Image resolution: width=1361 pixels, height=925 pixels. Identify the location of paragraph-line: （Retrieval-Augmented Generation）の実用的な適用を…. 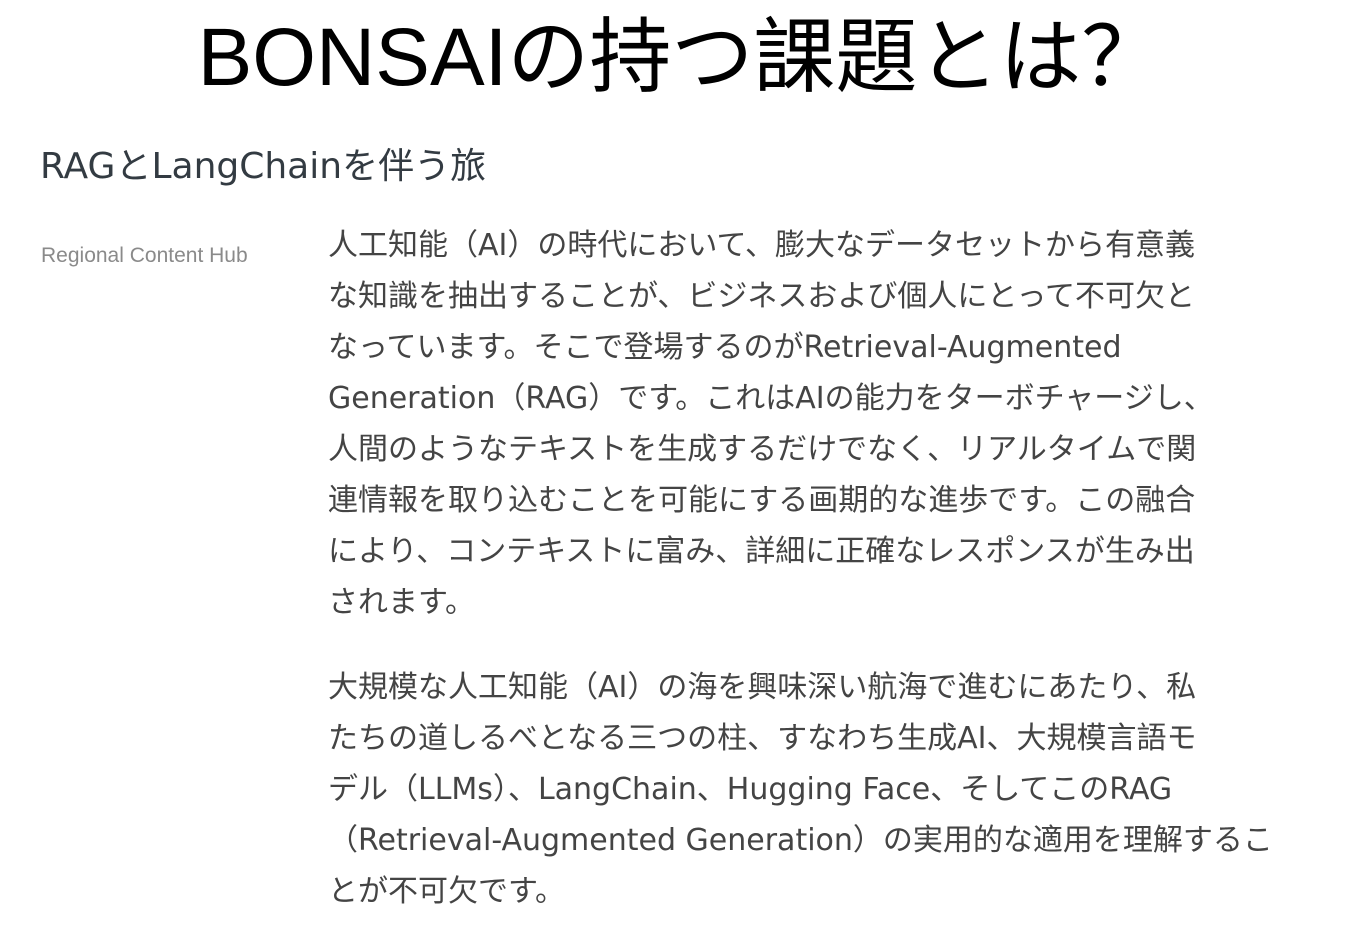
(800, 840).